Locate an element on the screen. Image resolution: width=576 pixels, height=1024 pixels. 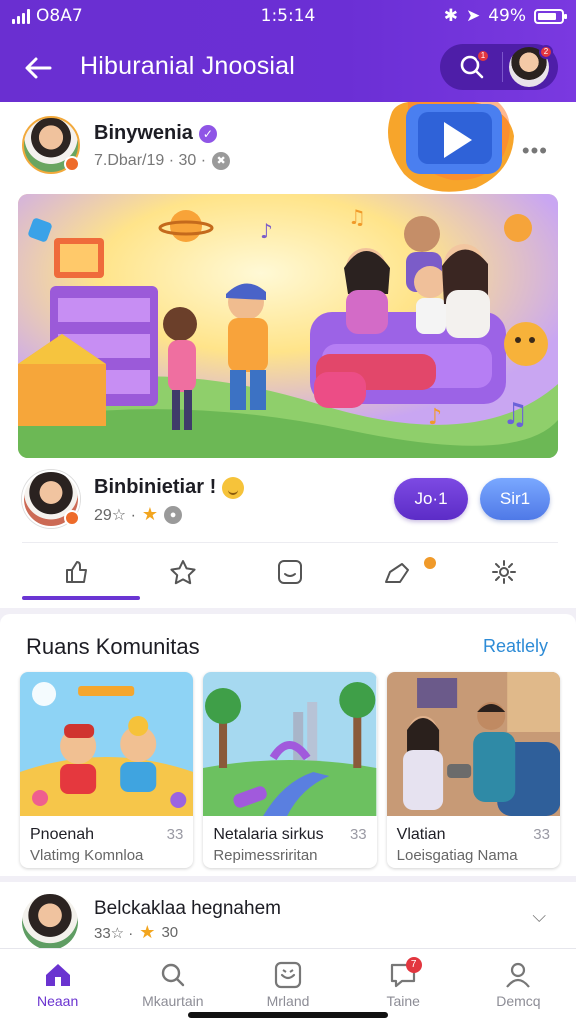
search-icon is located at coordinates (172, 975).